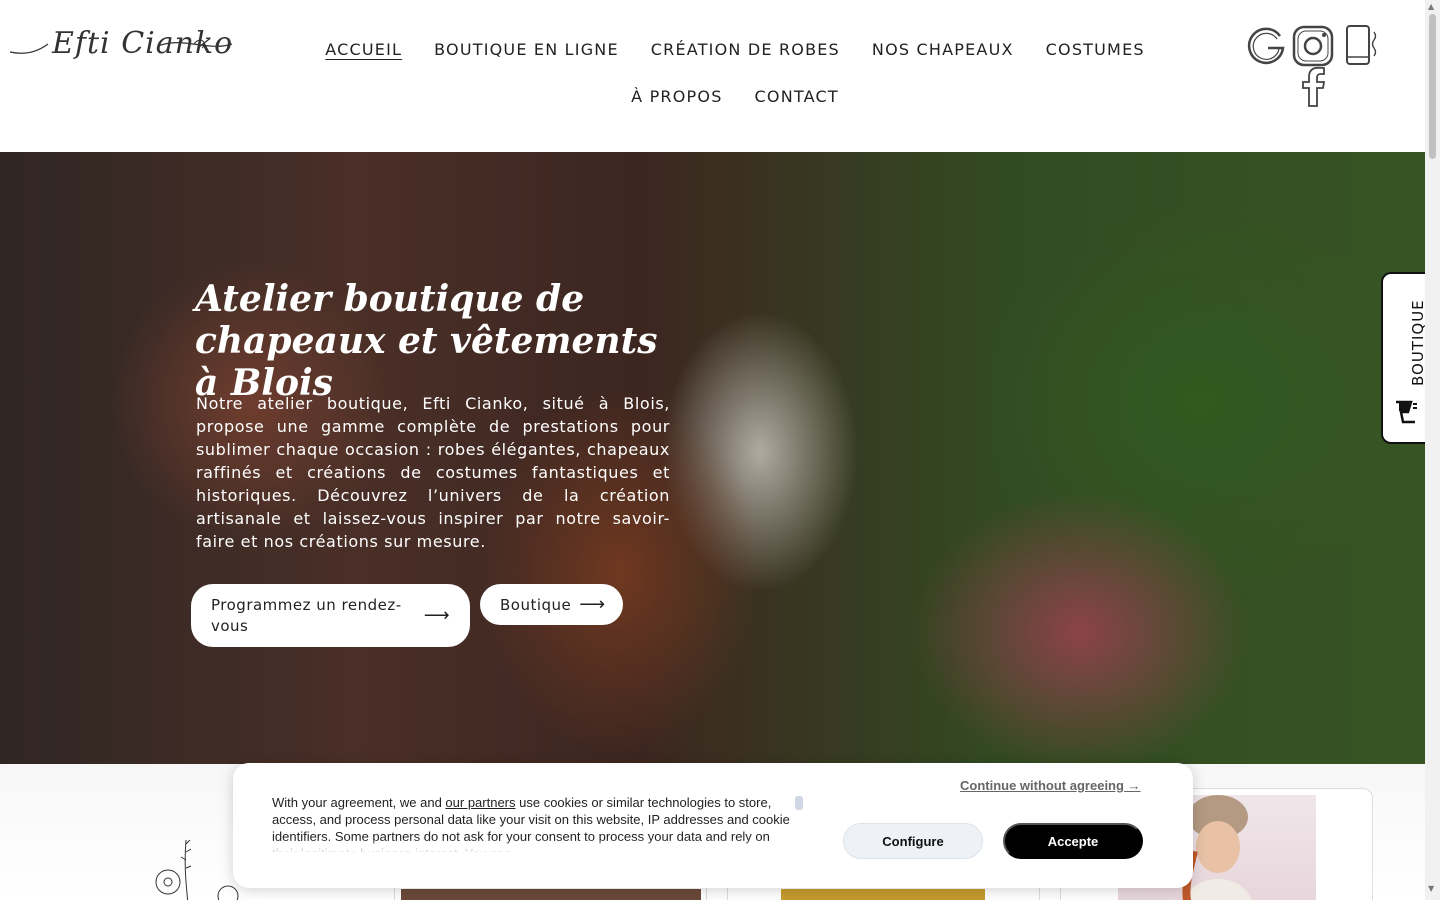 The width and height of the screenshot is (1440, 900). What do you see at coordinates (913, 841) in the screenshot?
I see `configure-button: Configure` at bounding box center [913, 841].